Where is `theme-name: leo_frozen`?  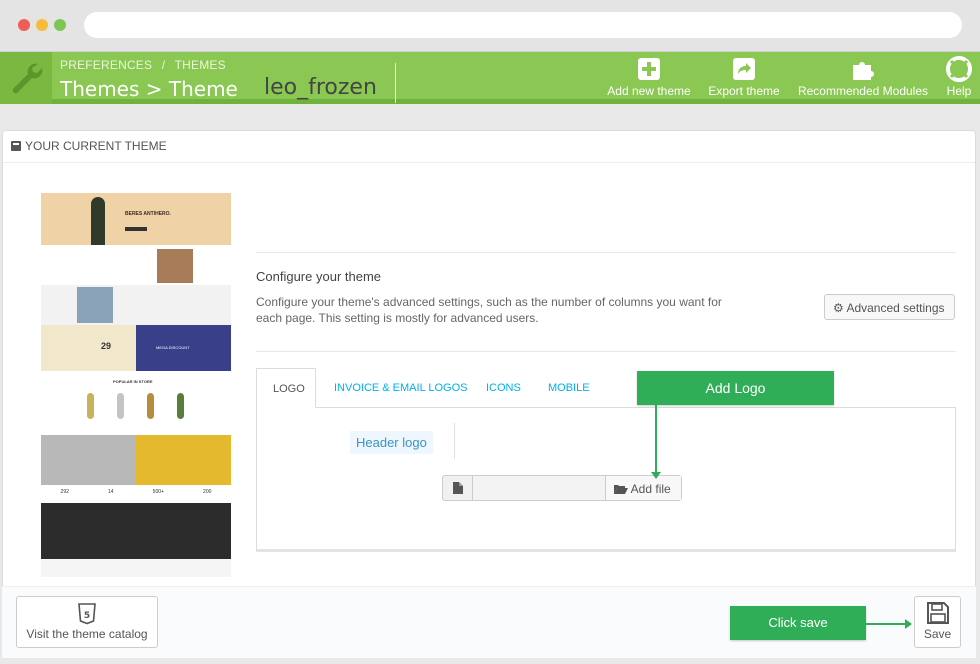
theme-name: leo_frozen is located at coordinates (326, 83).